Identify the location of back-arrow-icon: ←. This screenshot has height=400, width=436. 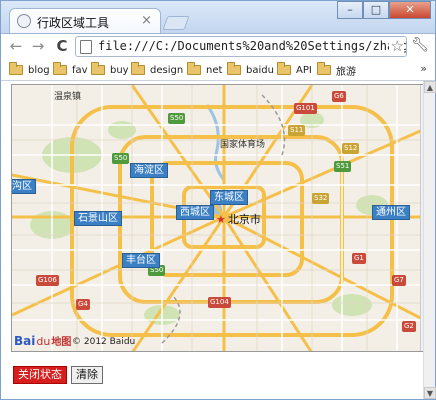
(16, 46).